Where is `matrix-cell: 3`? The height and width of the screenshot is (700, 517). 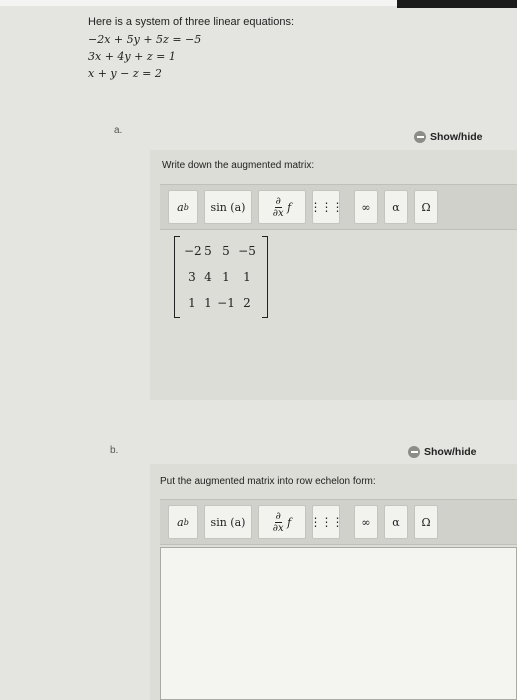
matrix-cell: 3 is located at coordinates (192, 277).